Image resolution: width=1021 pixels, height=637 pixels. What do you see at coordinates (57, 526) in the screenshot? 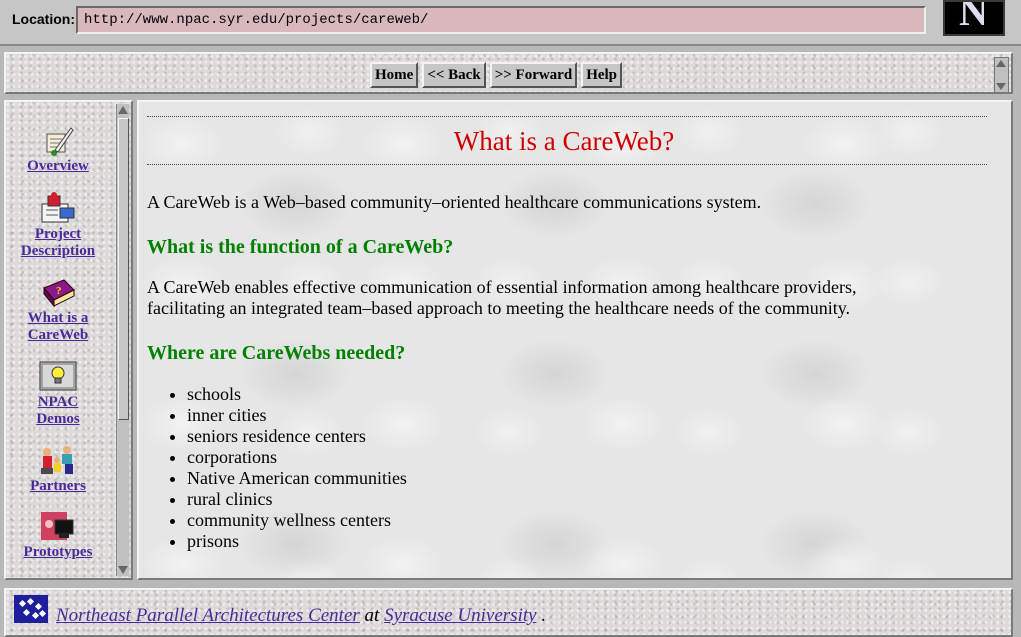
I see `computer-icon` at bounding box center [57, 526].